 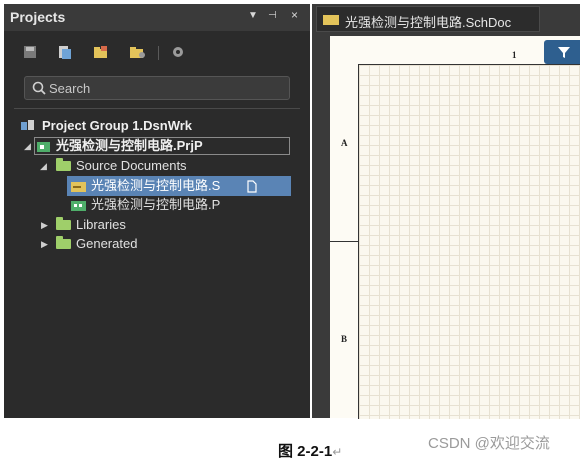 I want to click on project-label: 光强检测与控制电路.PrjP, so click(x=129, y=145).